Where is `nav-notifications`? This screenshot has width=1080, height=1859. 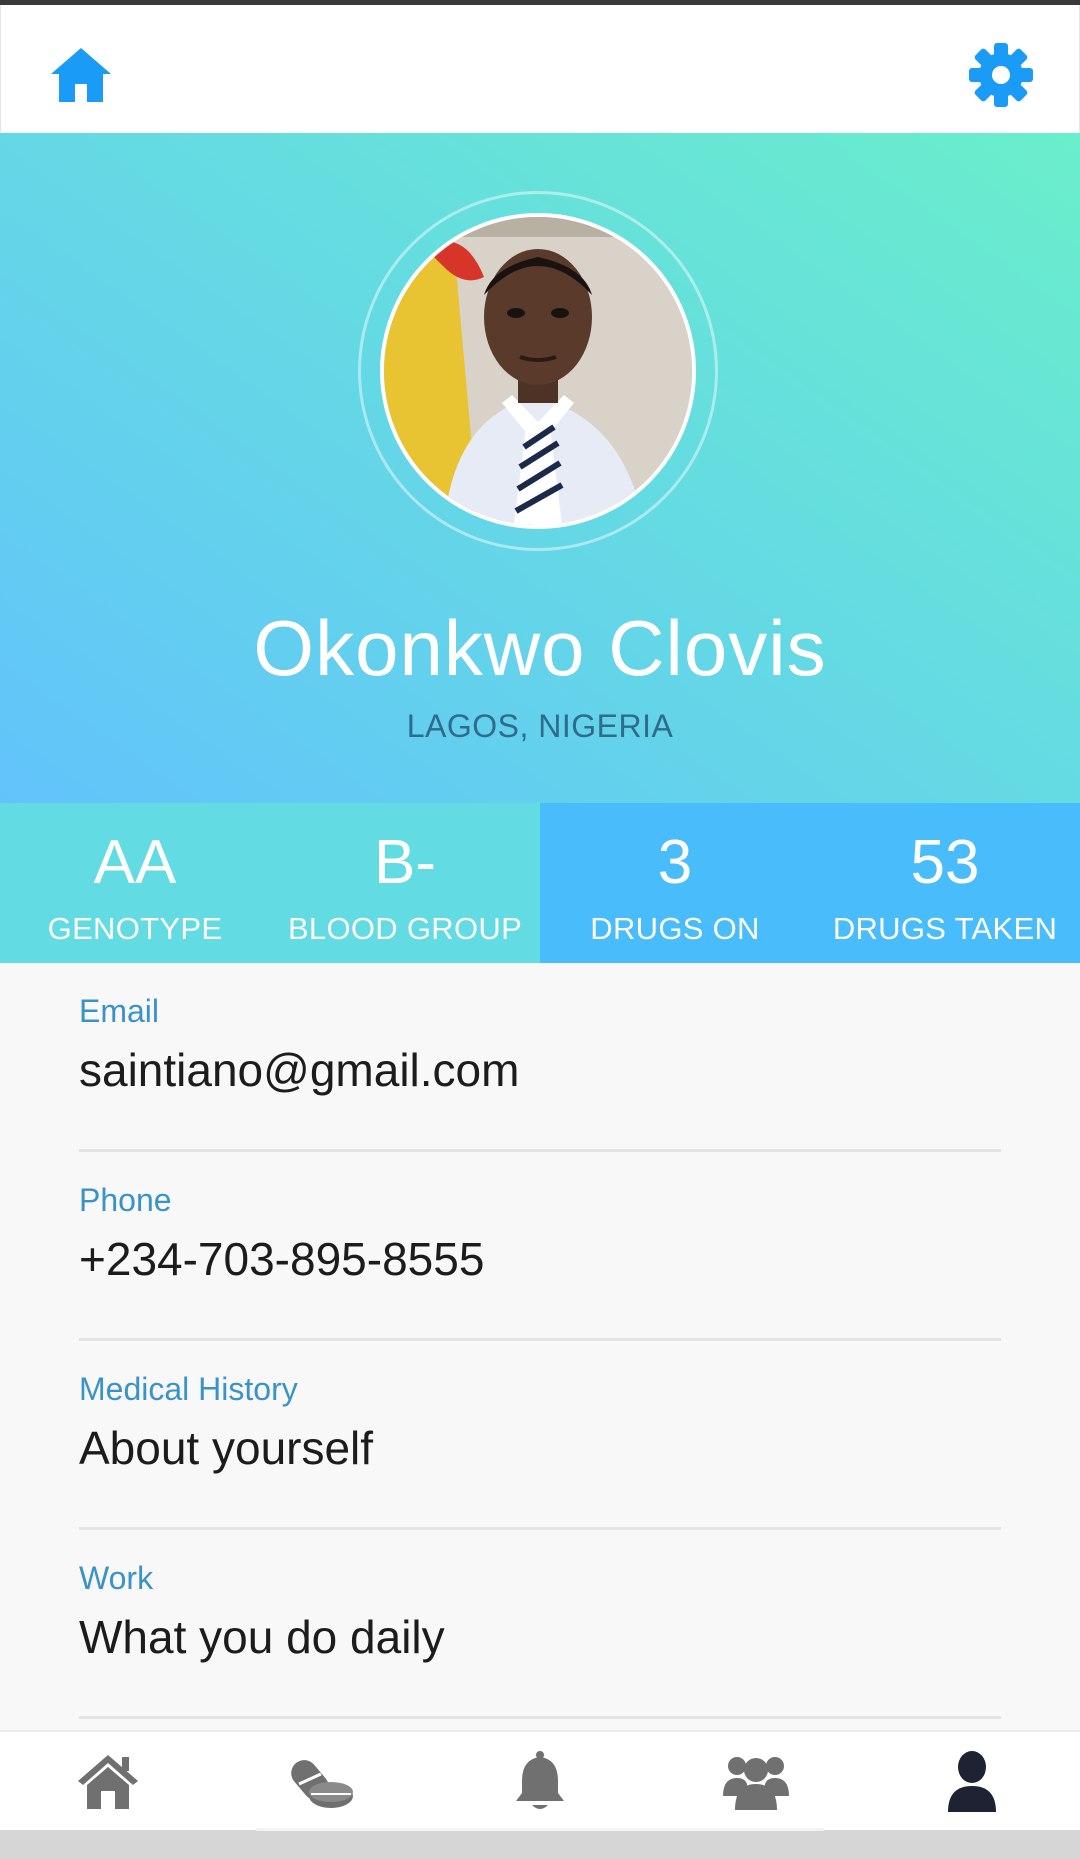 nav-notifications is located at coordinates (540, 1781).